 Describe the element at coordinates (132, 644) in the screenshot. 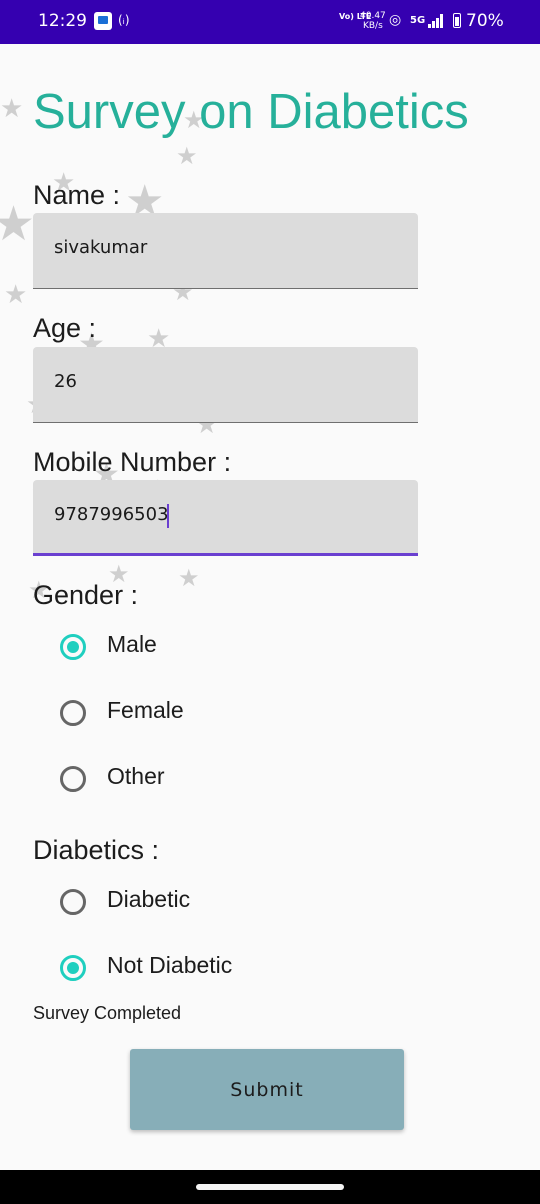

I see `radio-male-label: Male` at that location.